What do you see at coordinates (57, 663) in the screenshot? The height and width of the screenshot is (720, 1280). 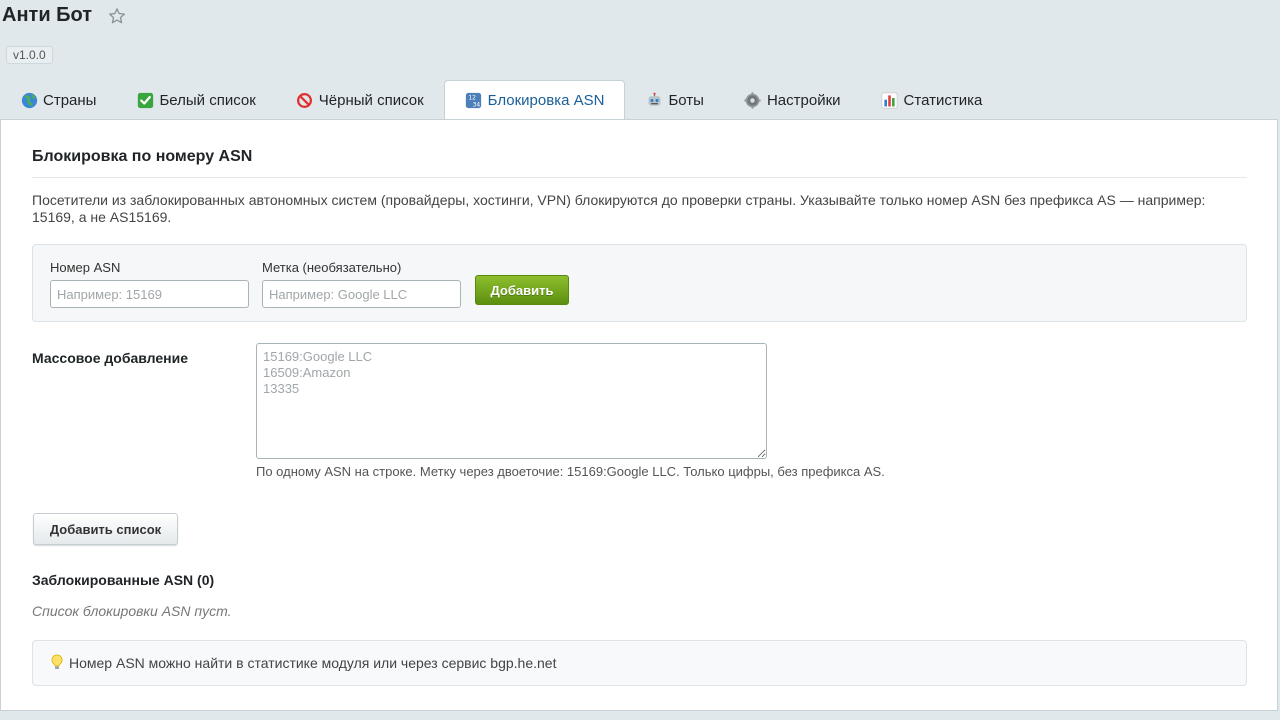 I see `lightbulb-icon` at bounding box center [57, 663].